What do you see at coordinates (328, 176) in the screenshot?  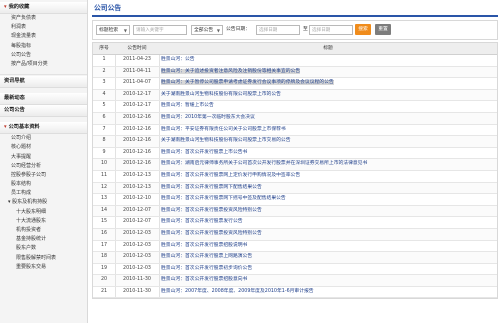 I see `row-title-link: 胜景山河：首次公开发行股票网上定价发行申购情况及中签率公告` at bounding box center [328, 176].